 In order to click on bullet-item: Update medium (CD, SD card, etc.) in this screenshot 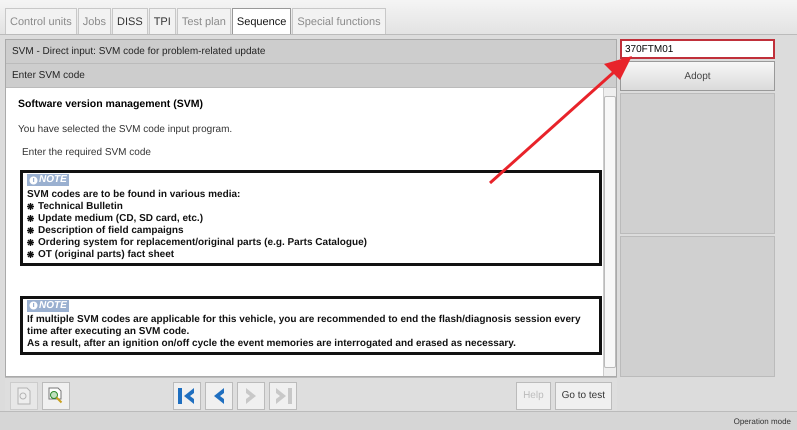, I will do `click(121, 218)`.